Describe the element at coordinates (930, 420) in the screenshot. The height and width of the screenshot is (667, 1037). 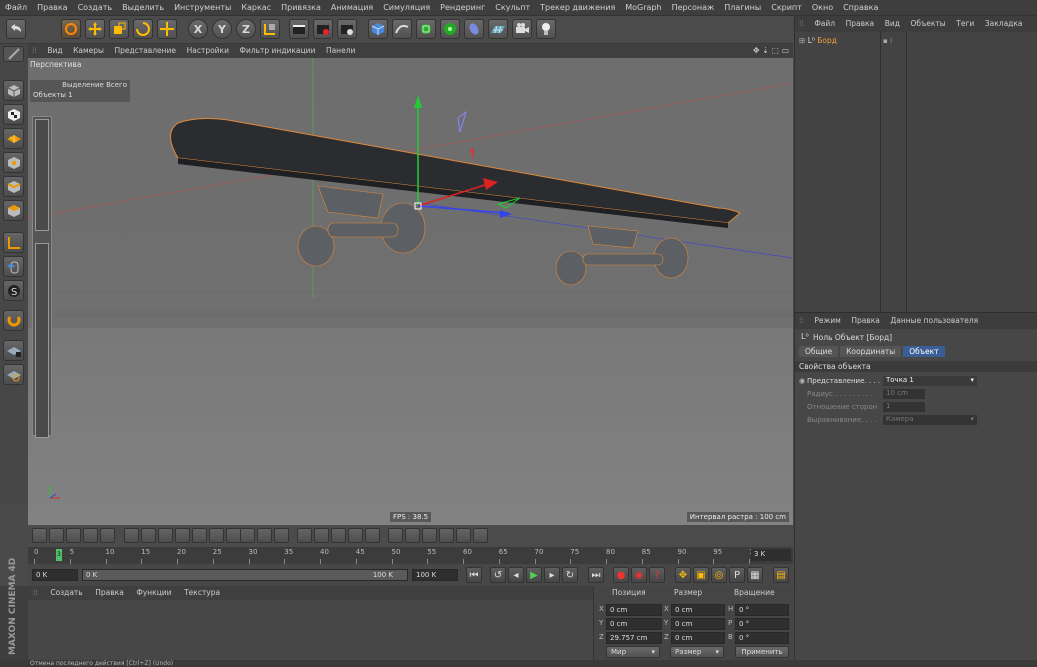
I see `orientation-dropdown: Камера ▾` at that location.